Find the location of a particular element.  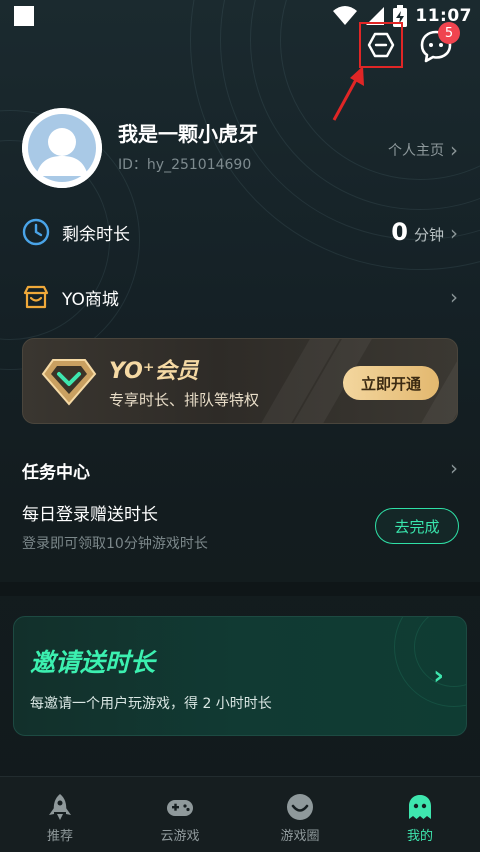

username: 我是一颗小虎牙 is located at coordinates (188, 134).